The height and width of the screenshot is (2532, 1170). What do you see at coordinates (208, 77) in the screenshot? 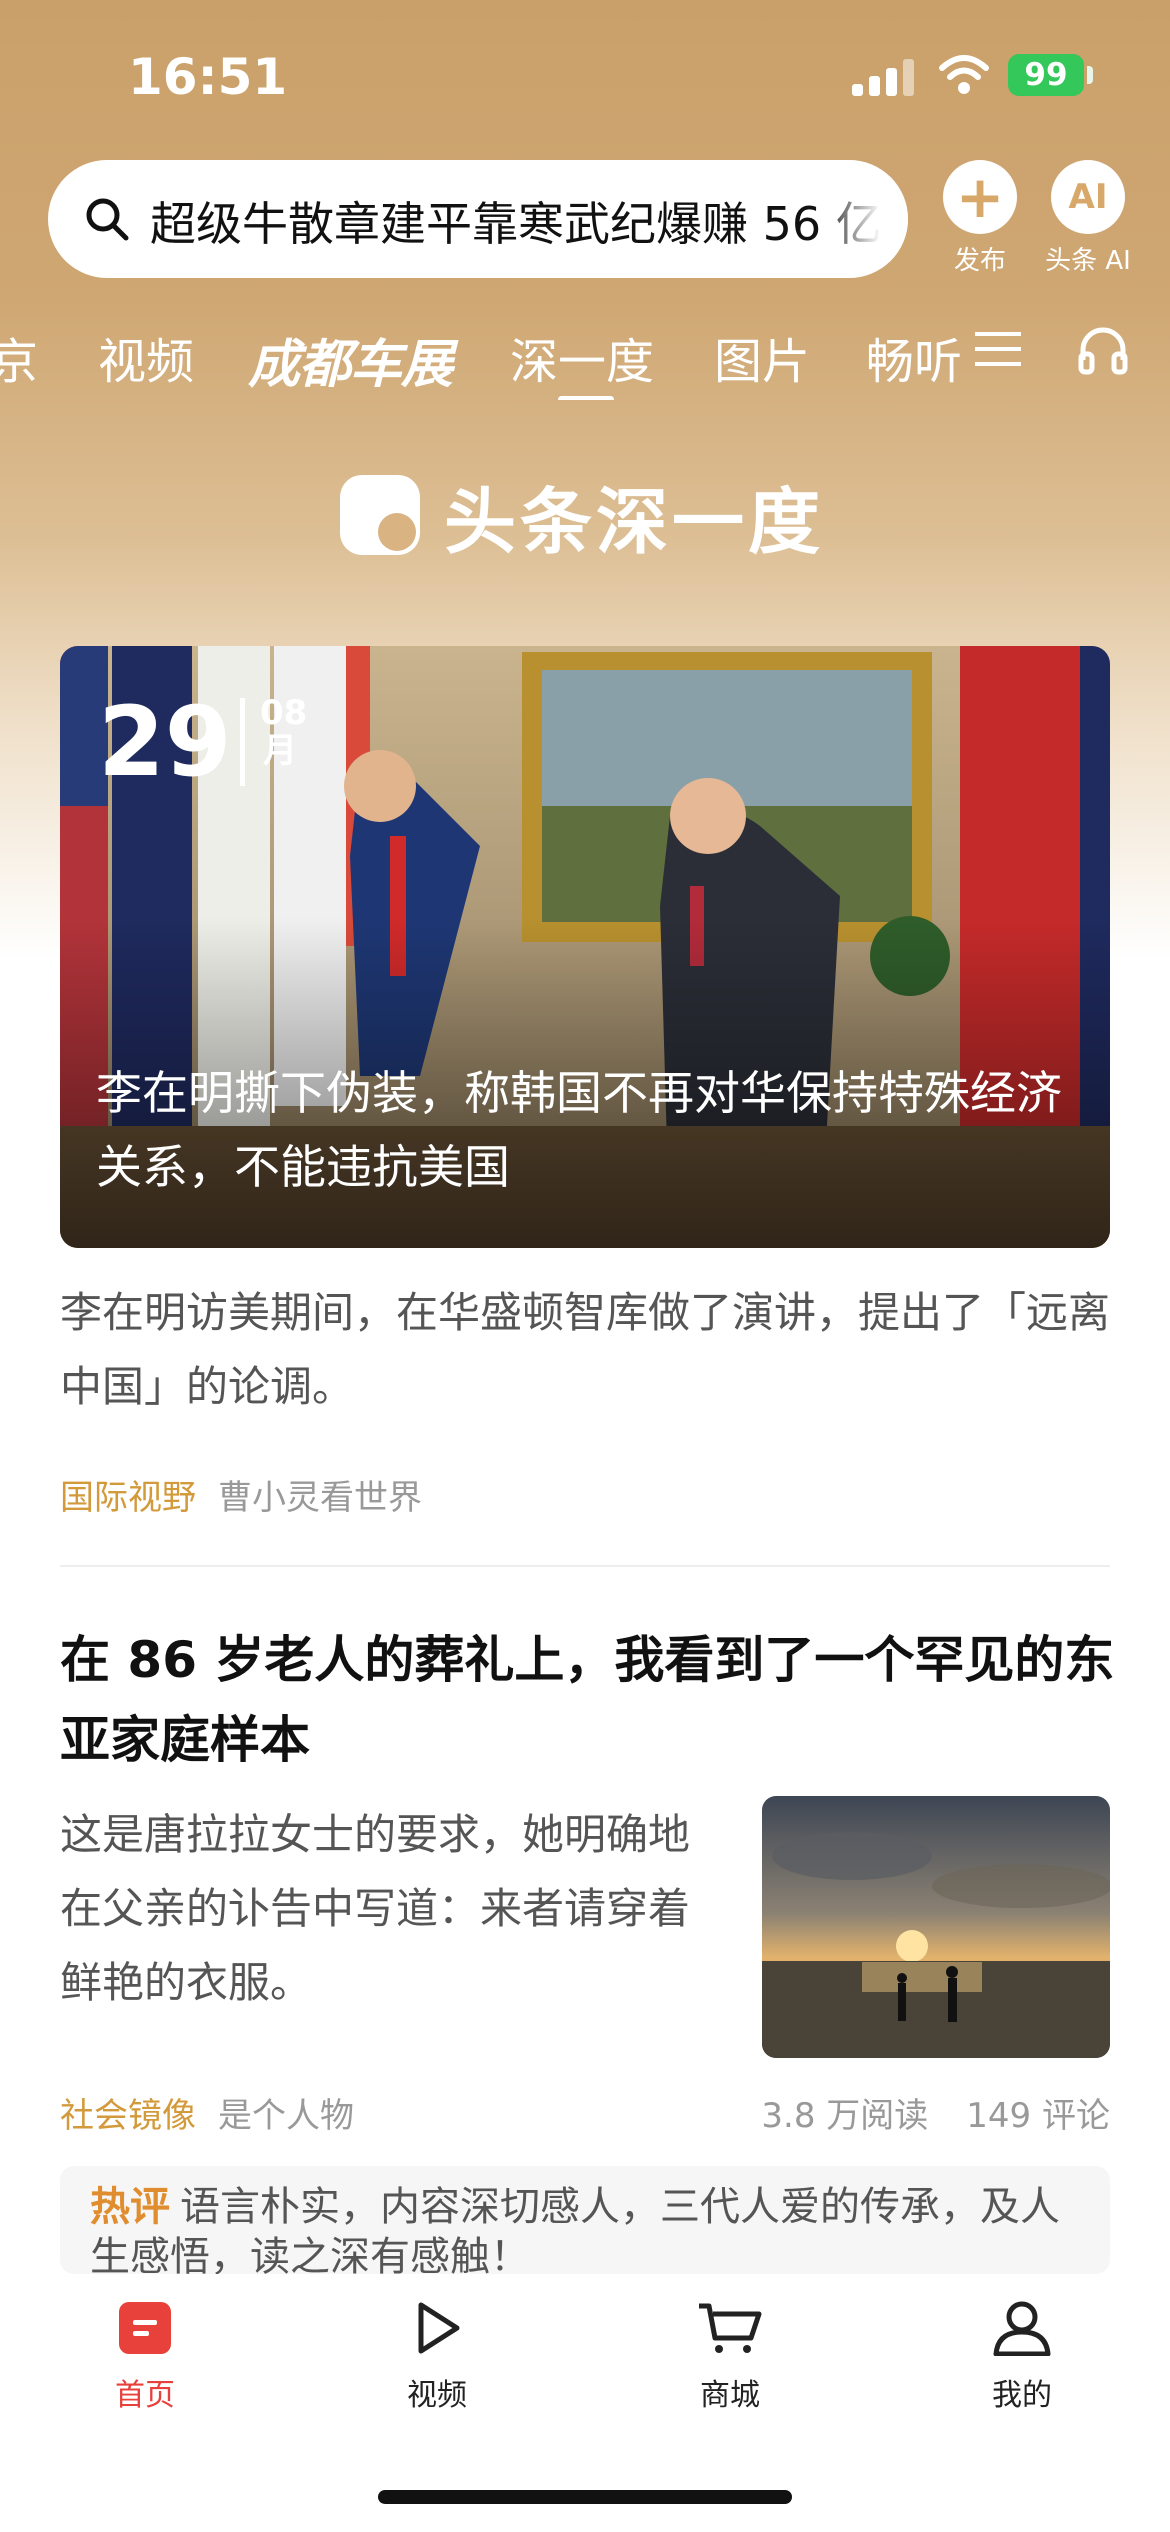
I see `status-time: 16:51` at bounding box center [208, 77].